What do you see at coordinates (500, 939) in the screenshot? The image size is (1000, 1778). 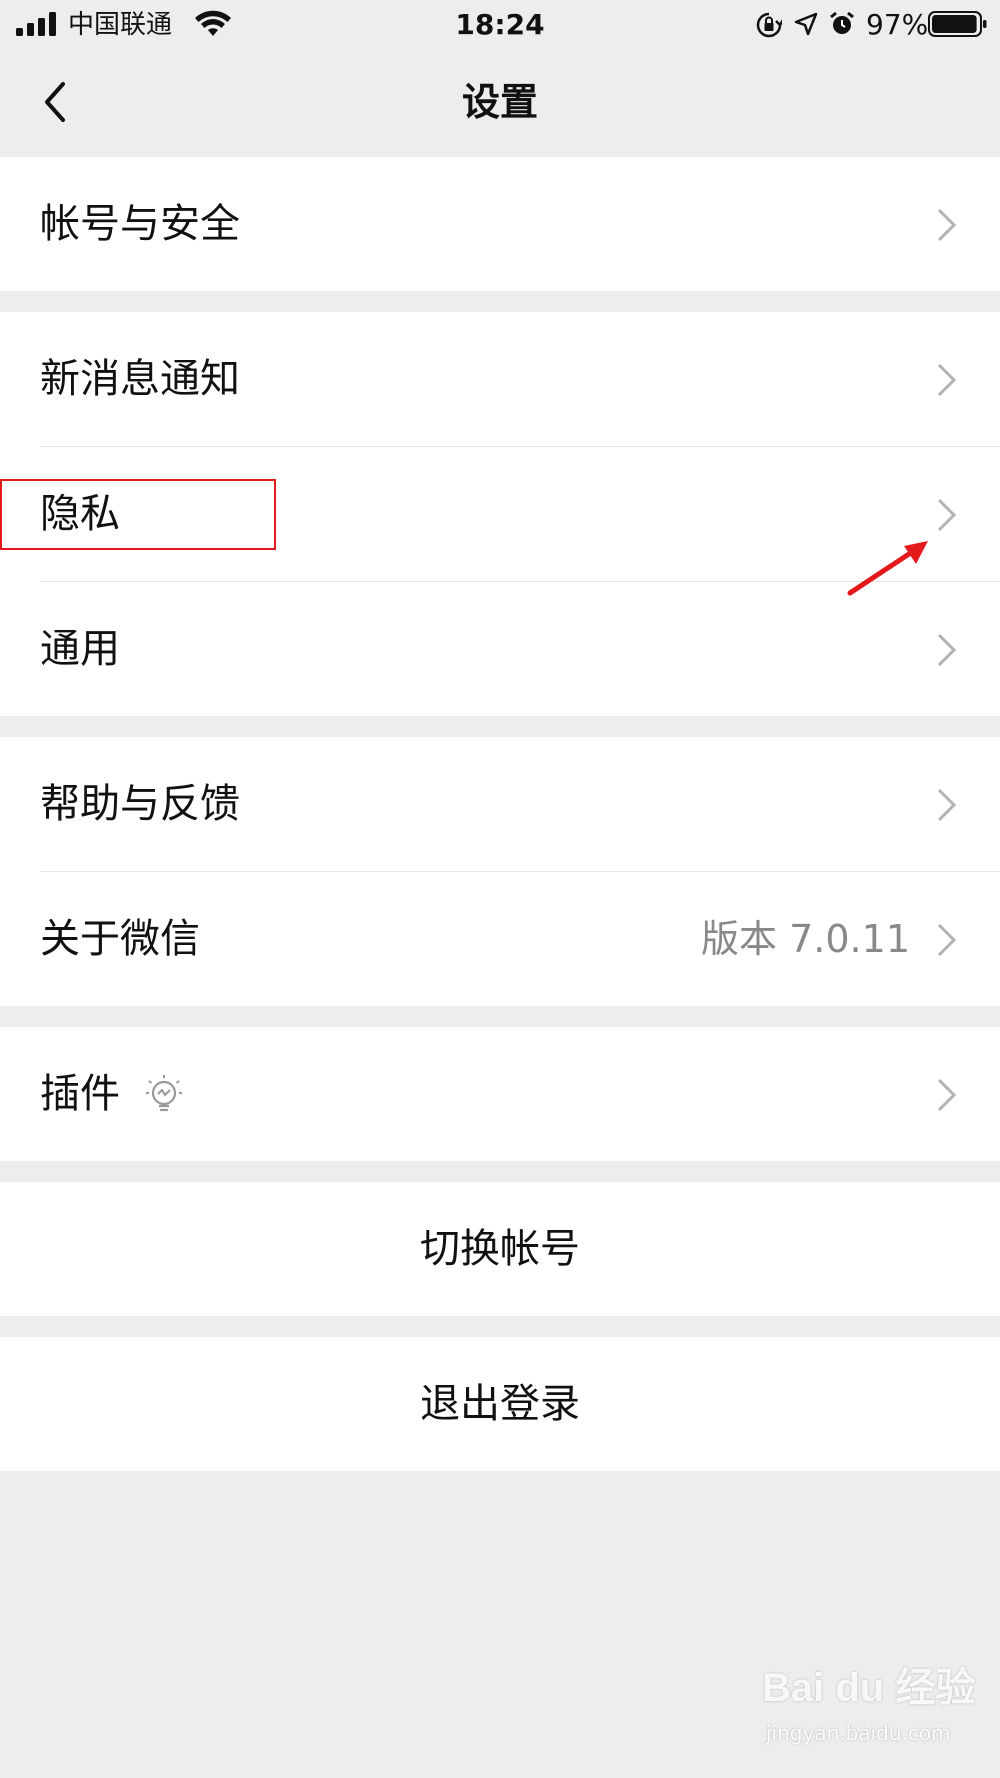 I see `cell-about-wechat: 关于微信 版本 7.0.11` at bounding box center [500, 939].